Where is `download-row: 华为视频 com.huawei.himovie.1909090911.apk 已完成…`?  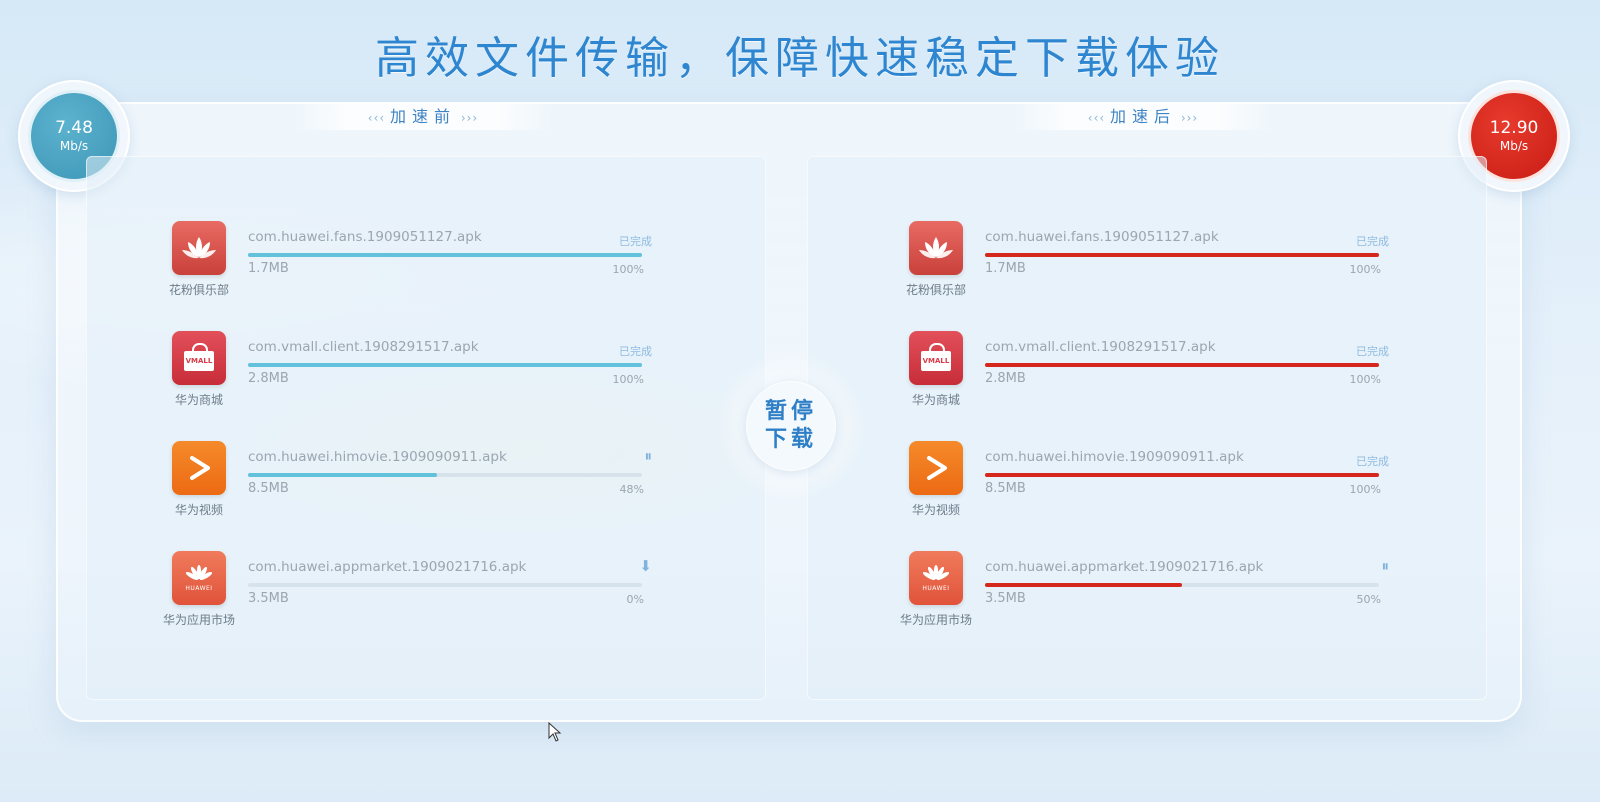 download-row: 华为视频 com.huawei.himovie.1909090911.apk 已完成… is located at coordinates (1142, 486).